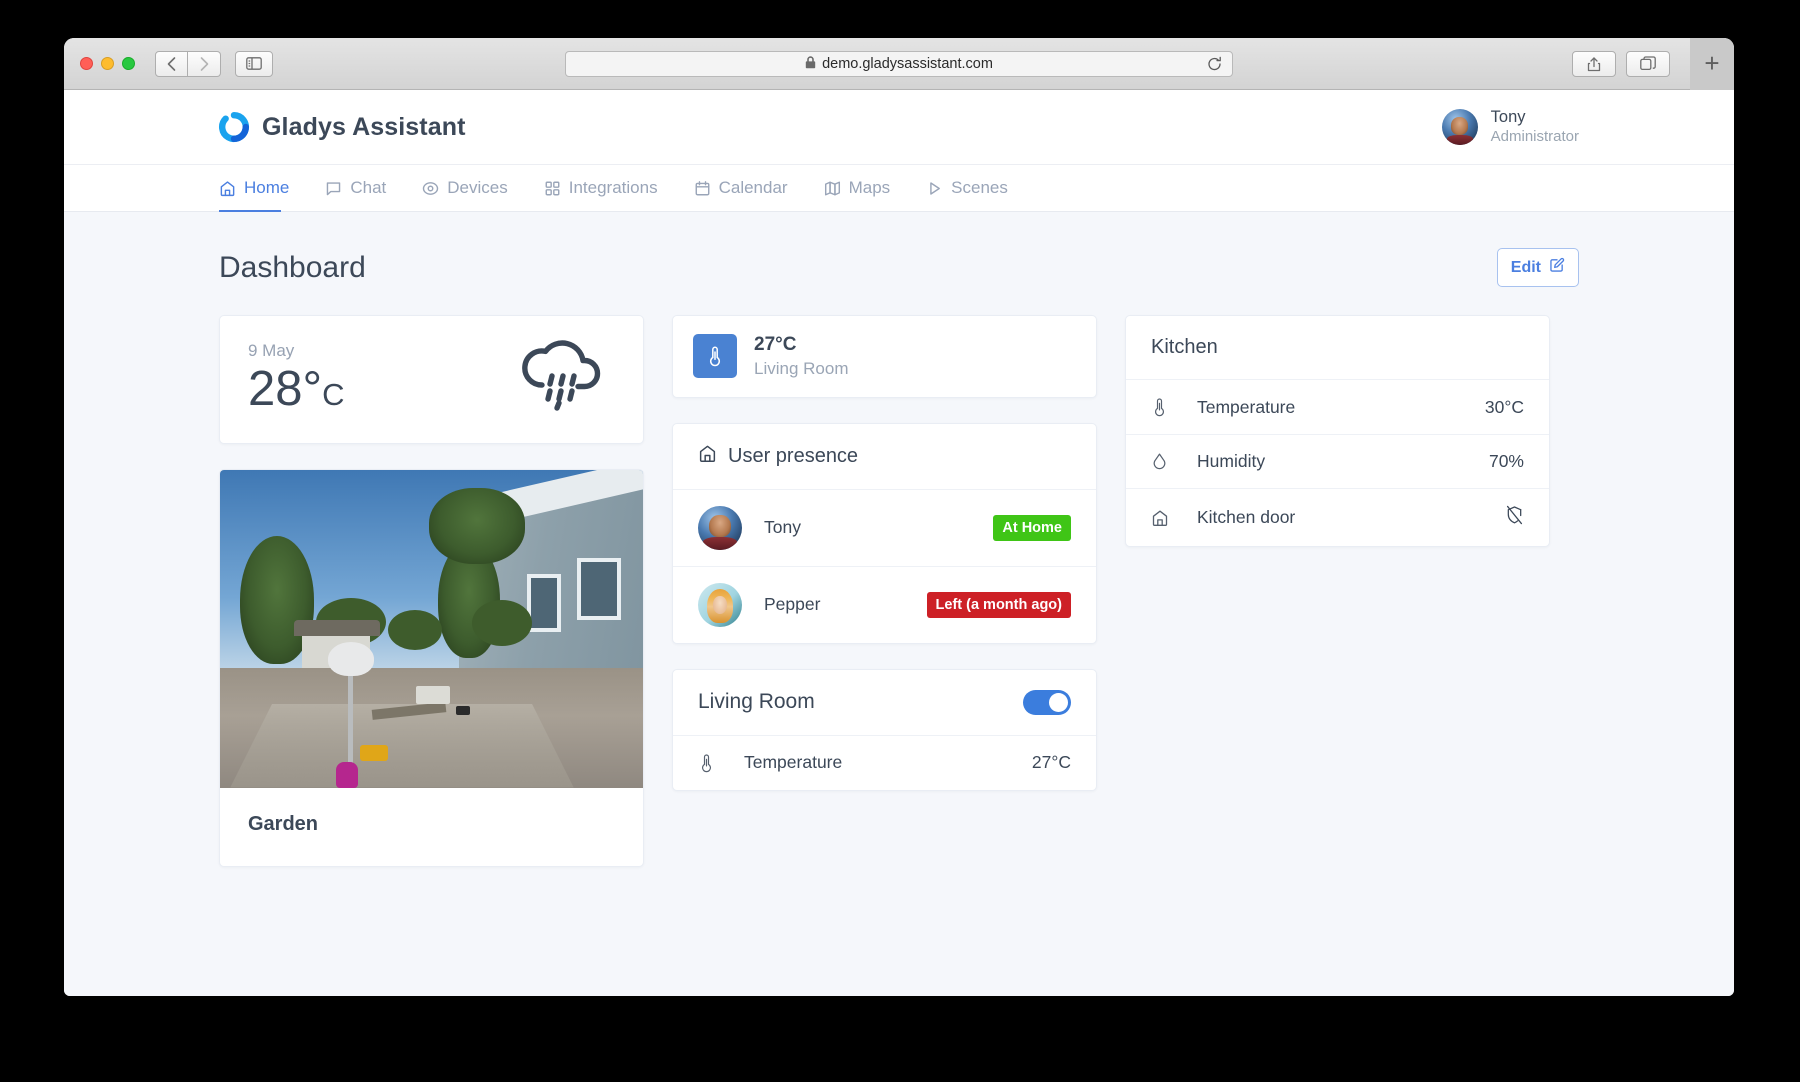 This screenshot has height=1082, width=1800. I want to click on user-role: Administrator, so click(1534, 136).